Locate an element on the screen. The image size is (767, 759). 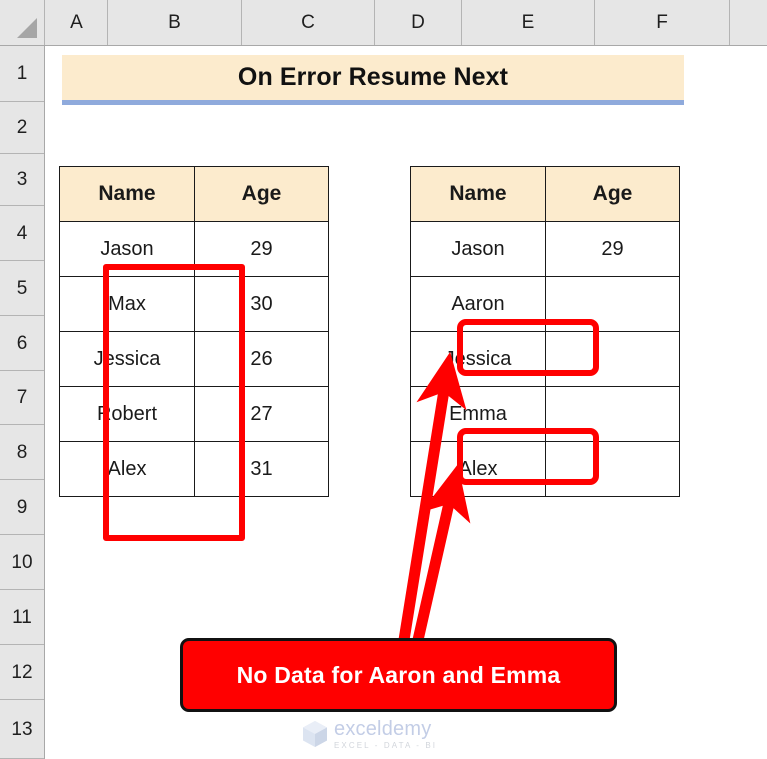
left-cell-age-1: 29 is located at coordinates (261, 249).